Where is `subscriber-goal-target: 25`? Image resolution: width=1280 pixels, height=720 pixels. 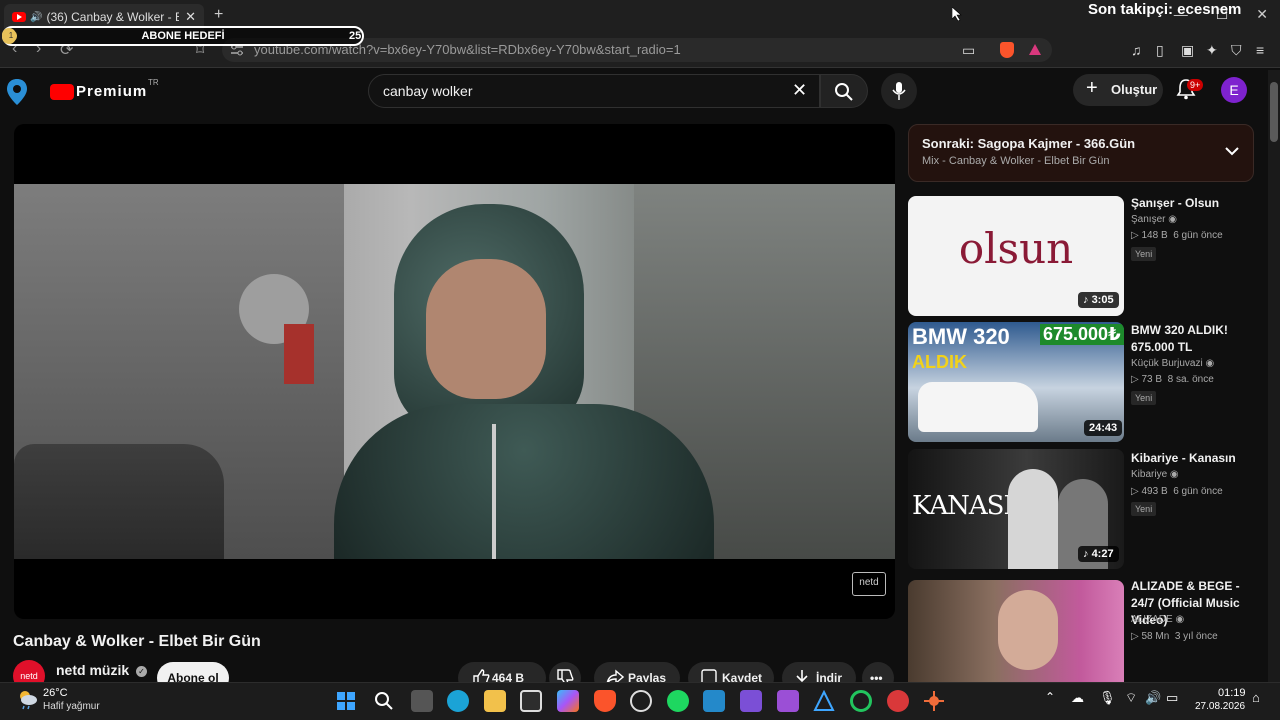 subscriber-goal-target: 25 is located at coordinates (355, 36).